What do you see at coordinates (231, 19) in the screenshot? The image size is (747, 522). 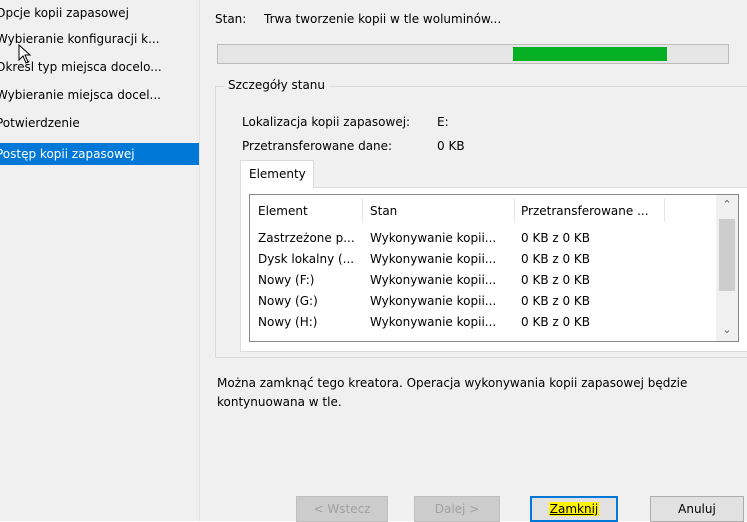 I see `status-label: Stan:` at bounding box center [231, 19].